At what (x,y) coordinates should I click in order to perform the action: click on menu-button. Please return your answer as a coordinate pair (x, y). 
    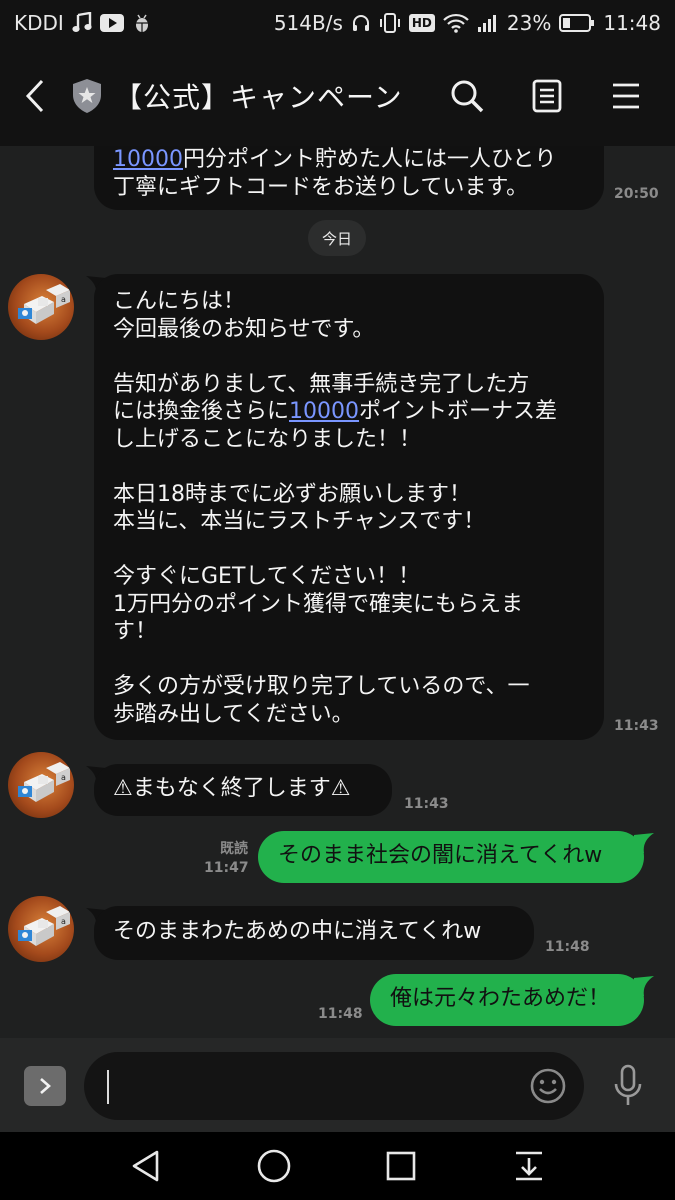
    Looking at the image, I should click on (626, 96).